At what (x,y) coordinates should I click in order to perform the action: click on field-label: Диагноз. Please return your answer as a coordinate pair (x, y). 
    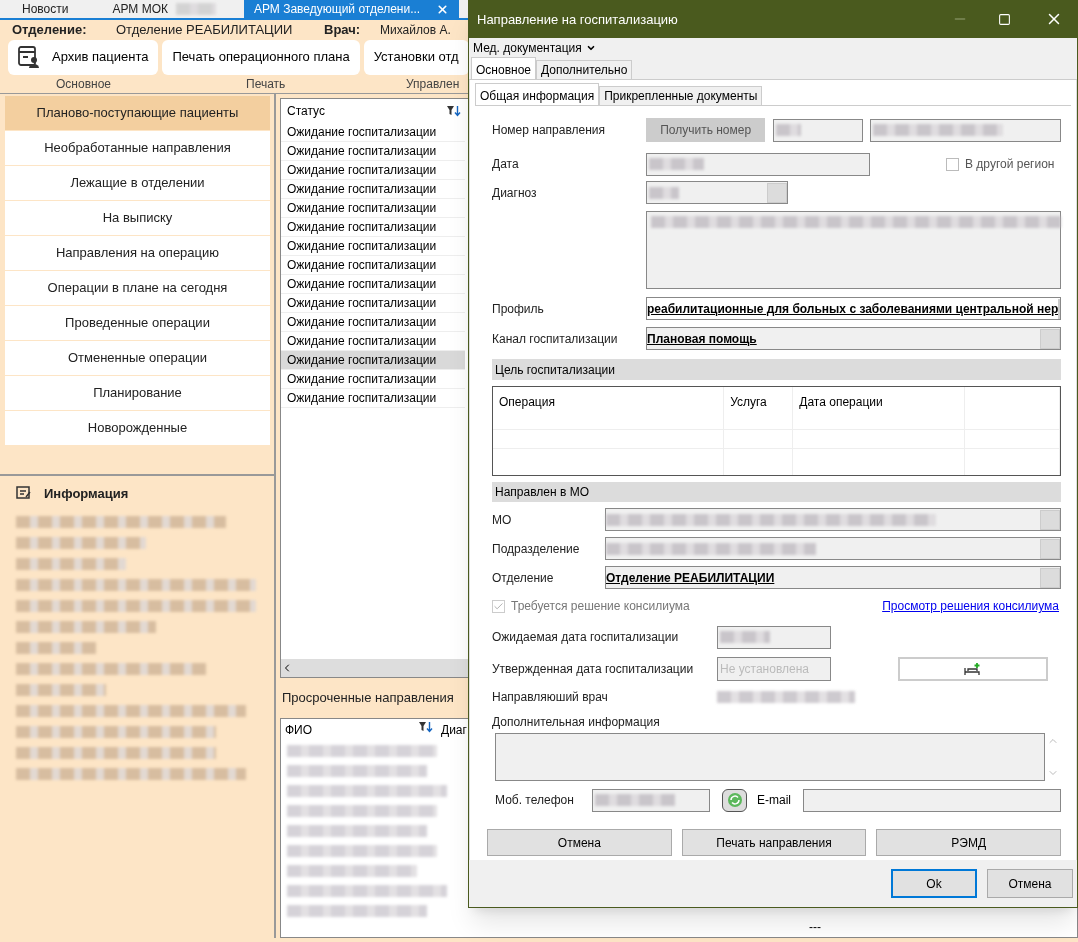
    Looking at the image, I should click on (515, 193).